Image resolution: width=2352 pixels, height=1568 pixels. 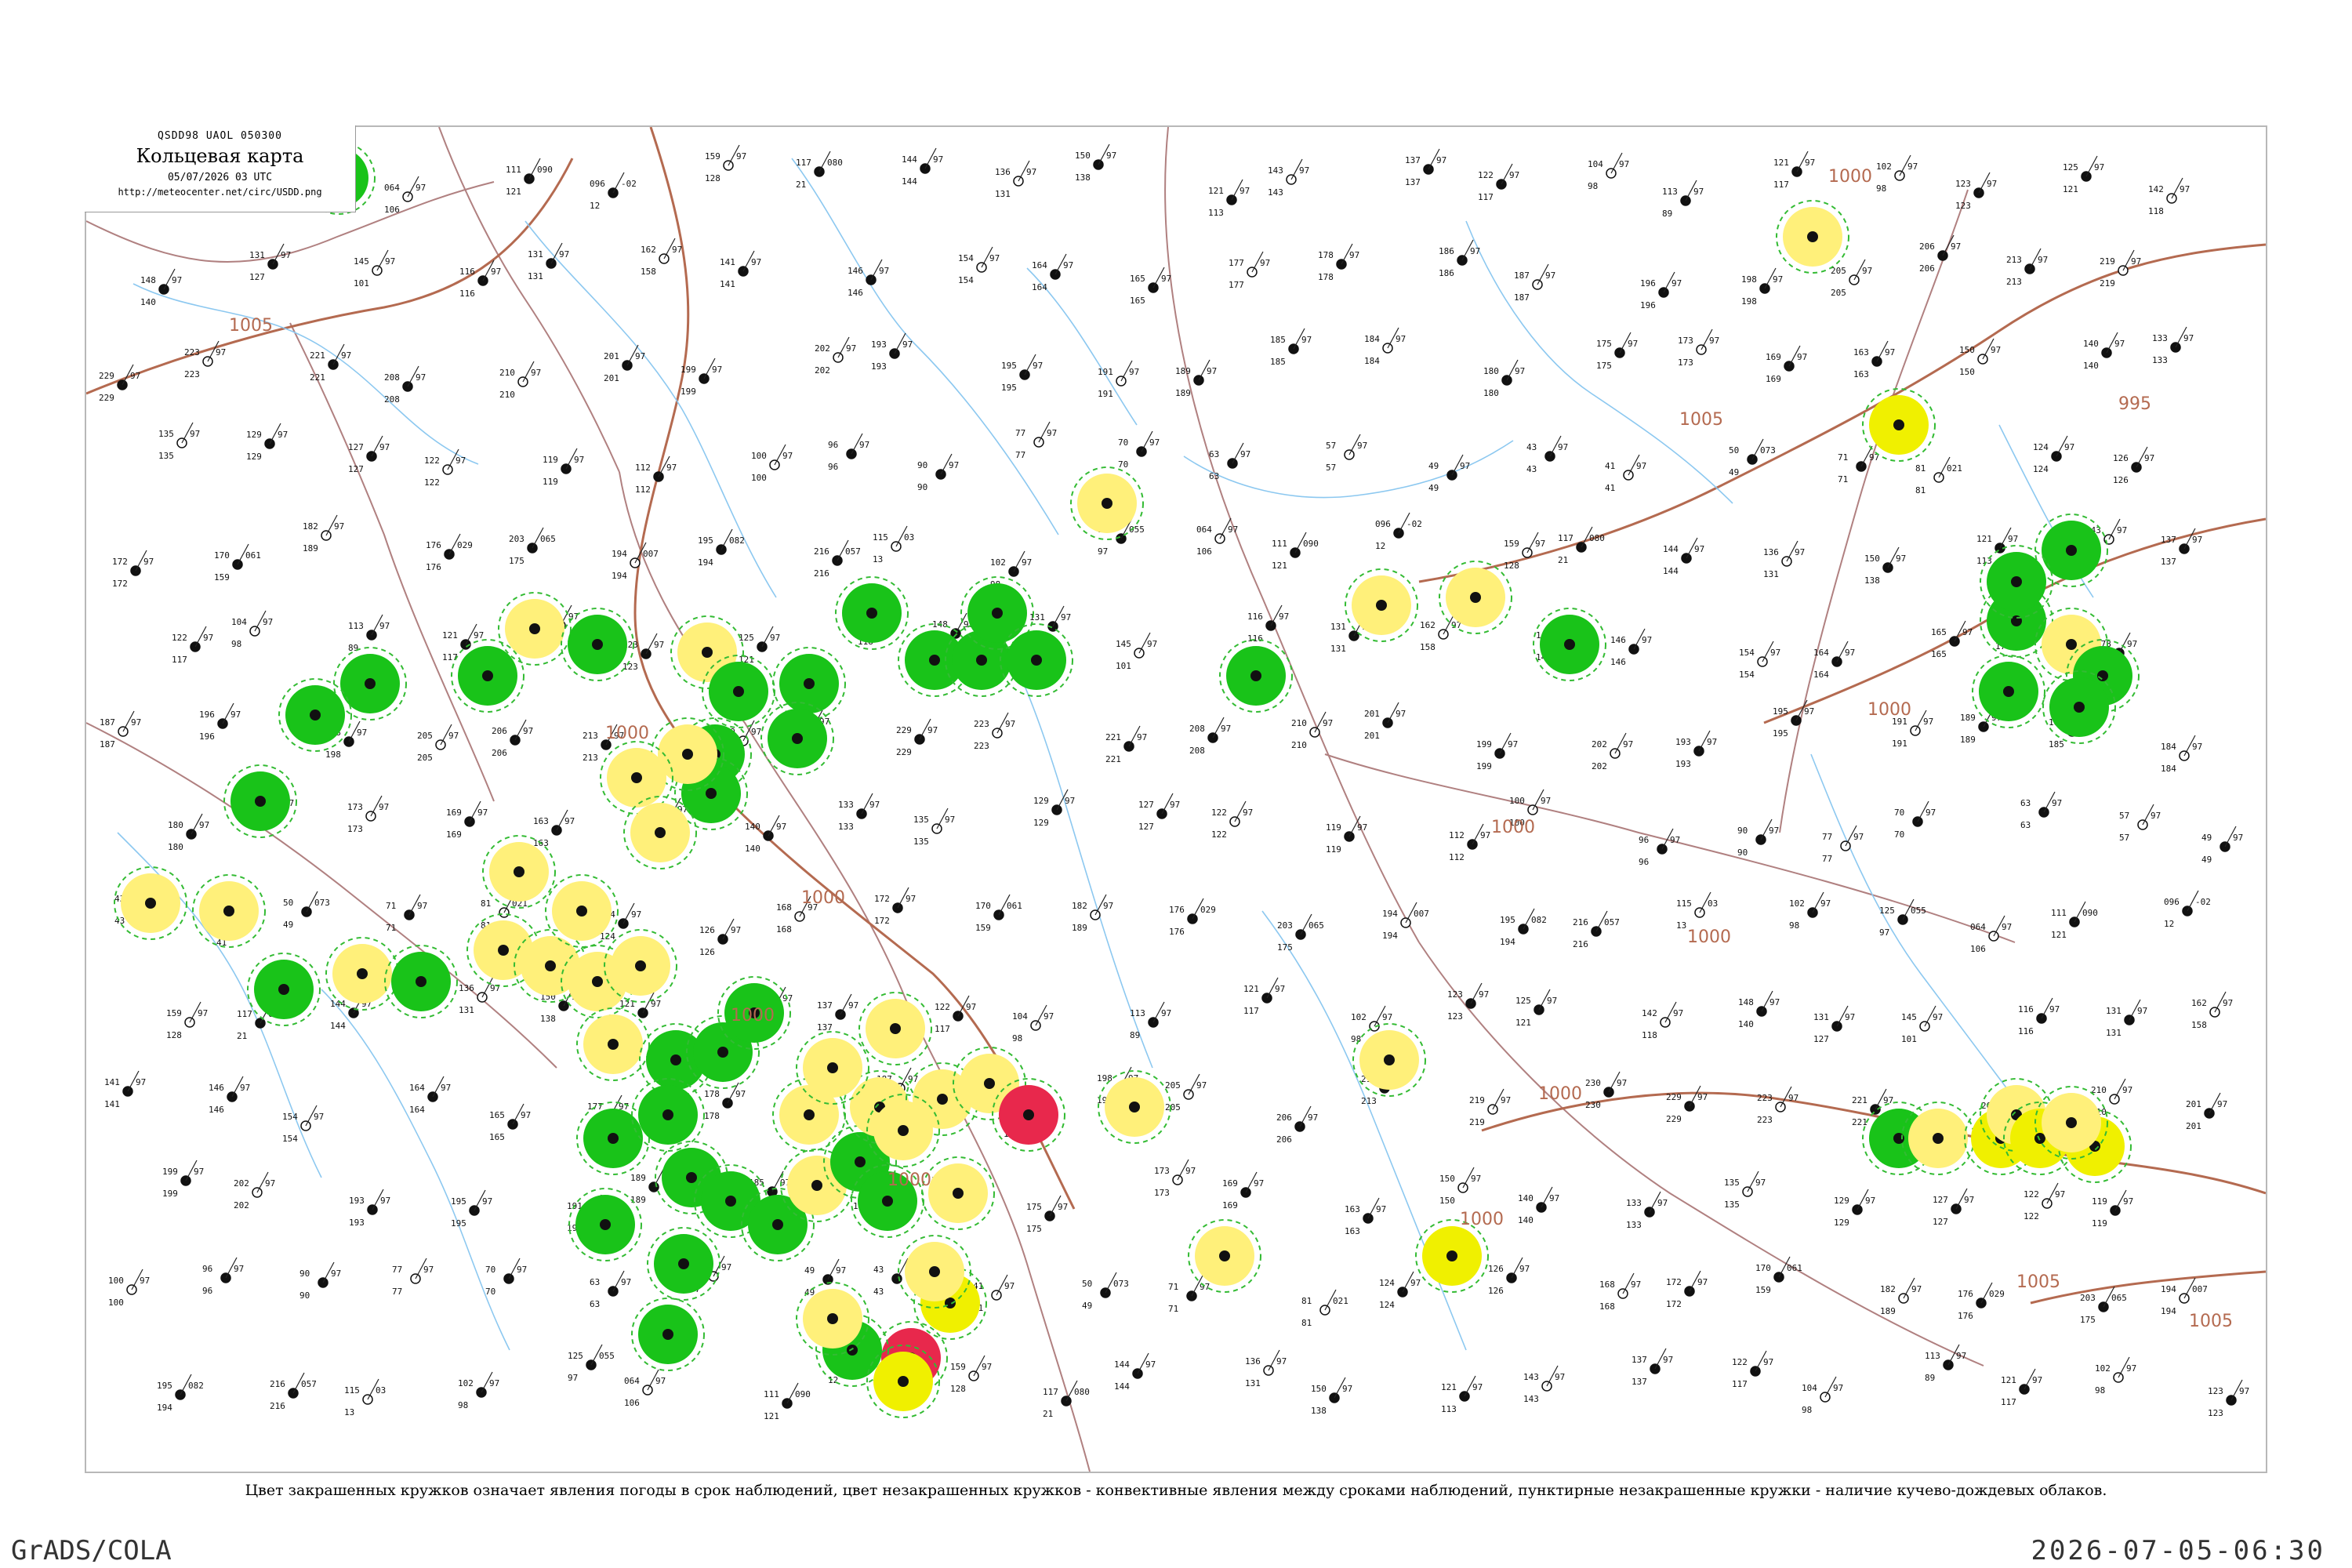 What do you see at coordinates (2140, 824) in the screenshot?
I see `station-plot: 57 97 57` at bounding box center [2140, 824].